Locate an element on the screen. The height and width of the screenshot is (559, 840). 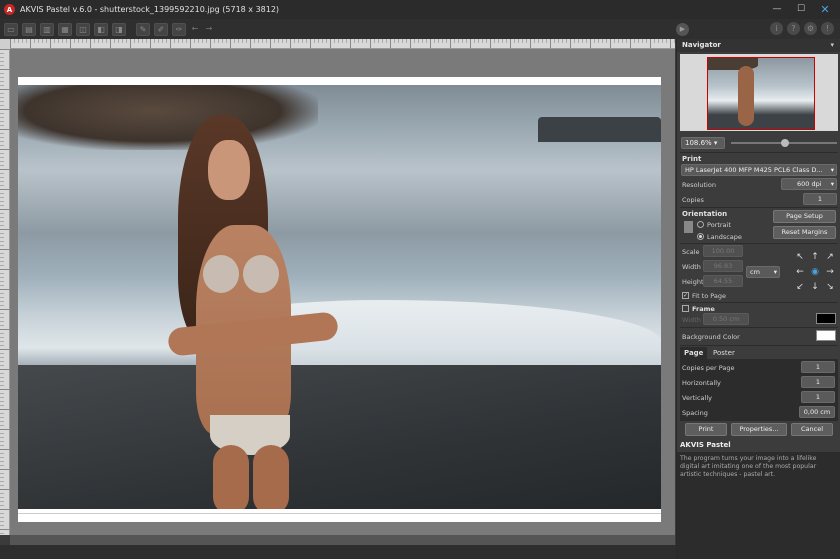
width-input: 96.83 is located at coordinates (723, 266).